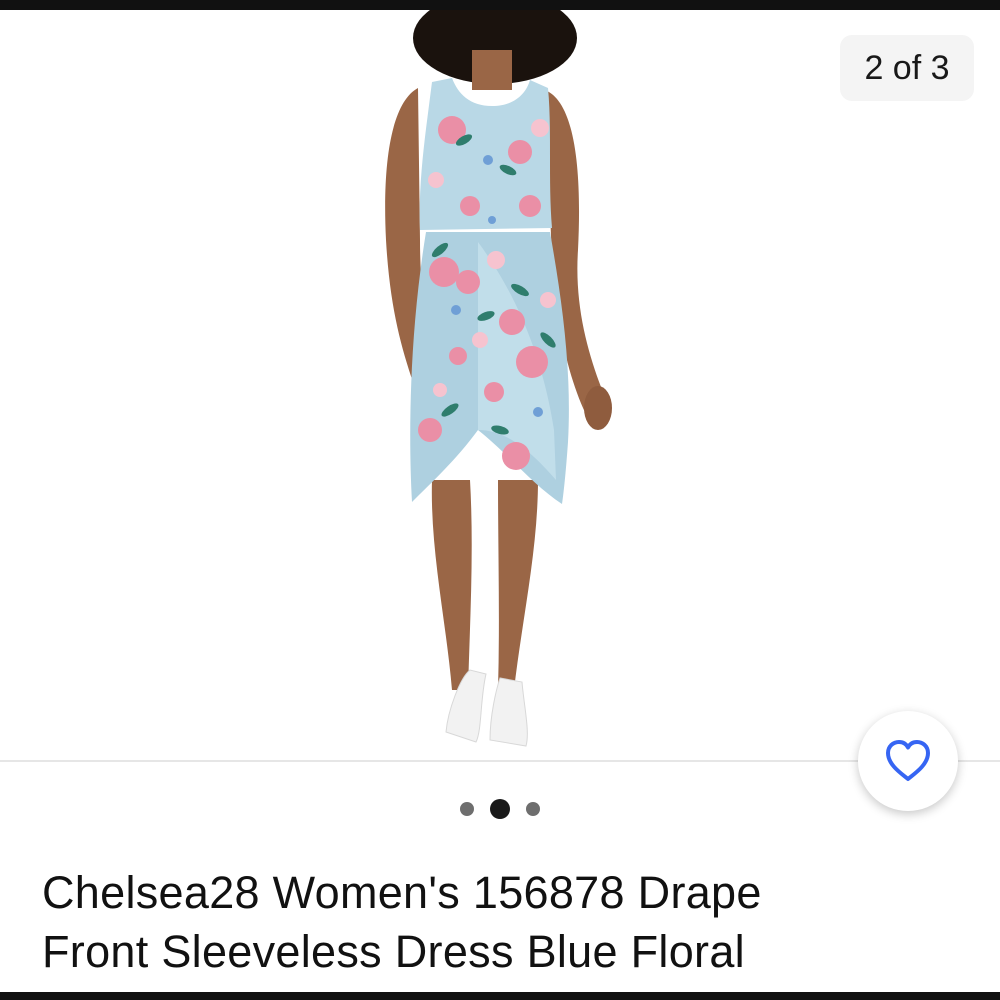  I want to click on listing-title-line-2: Front Sleeveless Dress Blue Floral, so click(393, 951).